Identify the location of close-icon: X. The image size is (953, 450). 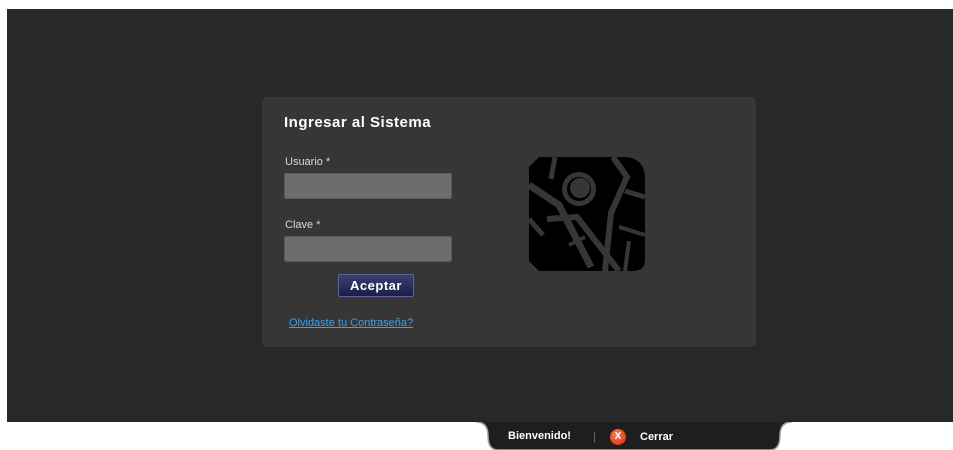
(618, 436).